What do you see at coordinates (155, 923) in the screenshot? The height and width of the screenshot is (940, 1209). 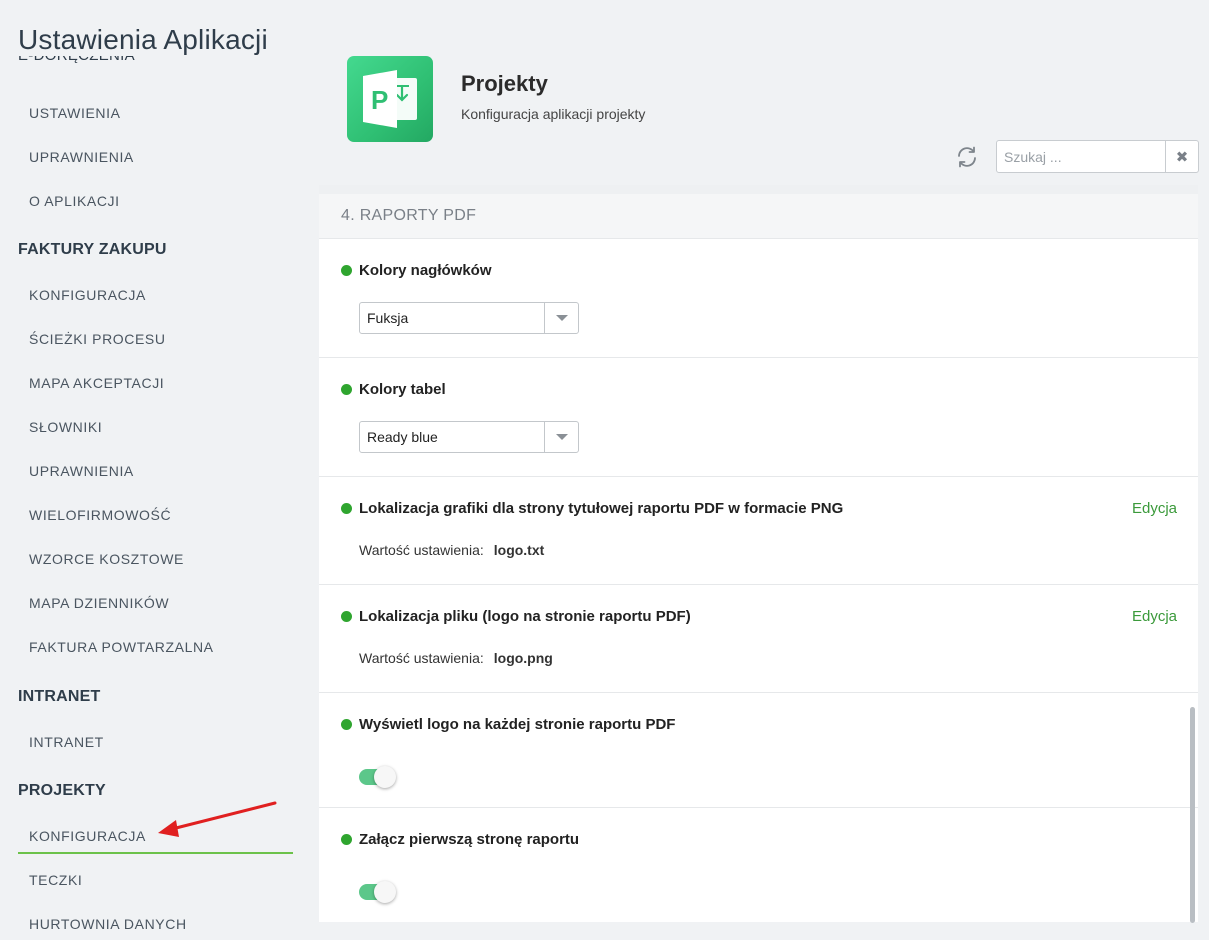 I see `sidebar-item-hurtownia-danych: HURTOWNIA DANYCH` at bounding box center [155, 923].